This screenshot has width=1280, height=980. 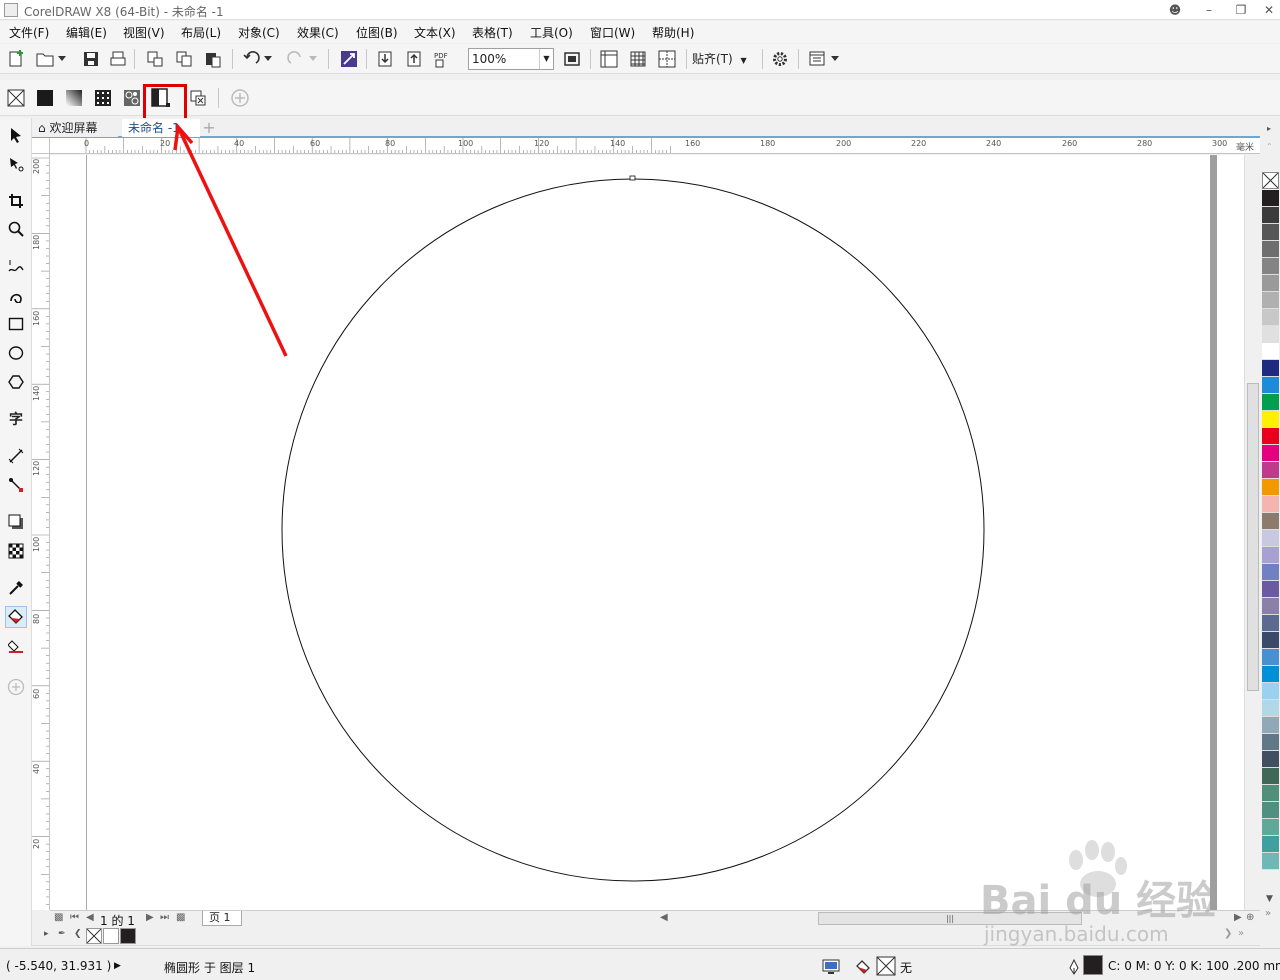 I want to click on zoom-tool-icon, so click(x=16, y=229).